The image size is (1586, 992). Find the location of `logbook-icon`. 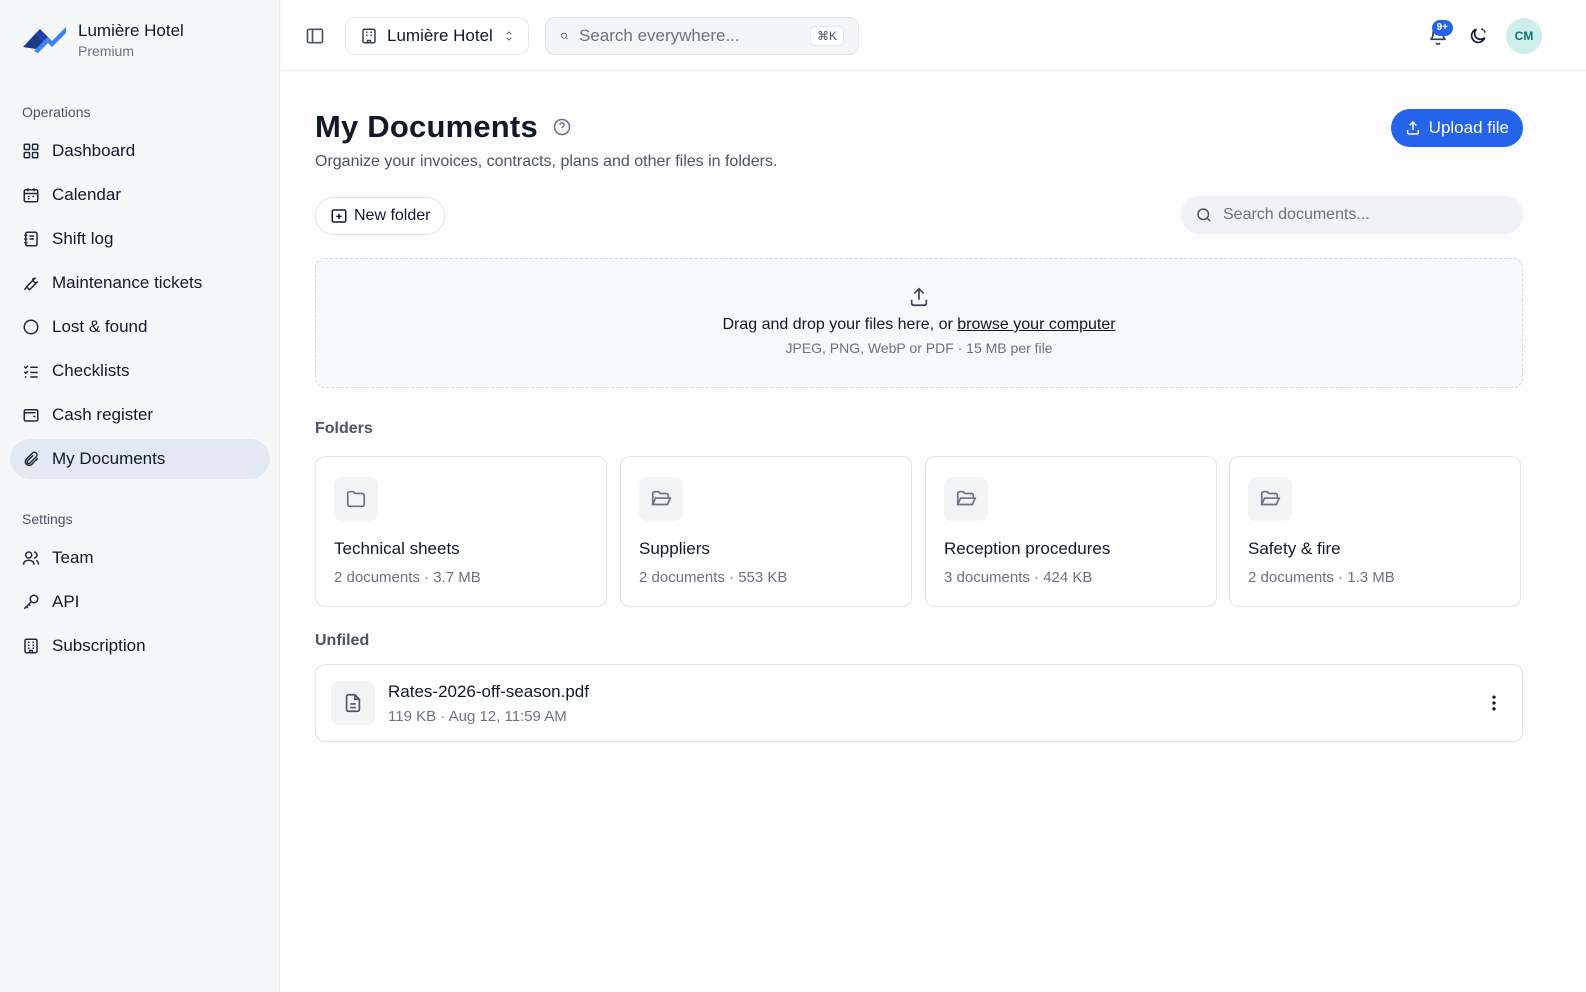

logbook-icon is located at coordinates (31, 239).